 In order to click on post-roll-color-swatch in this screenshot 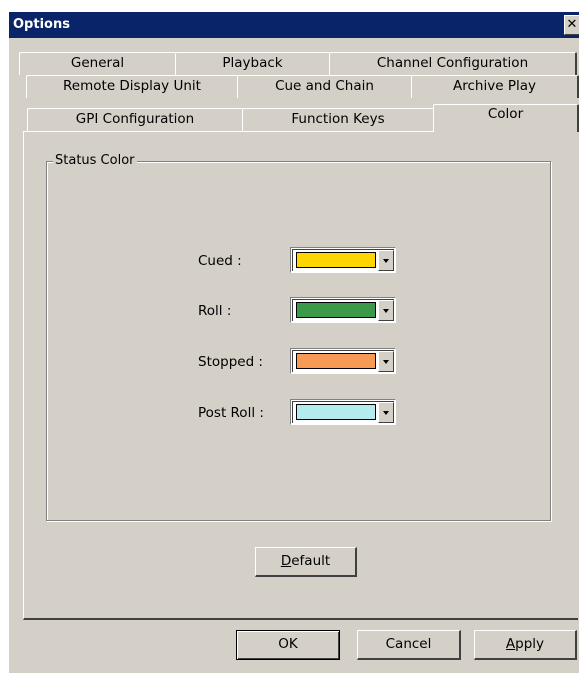, I will do `click(336, 412)`.